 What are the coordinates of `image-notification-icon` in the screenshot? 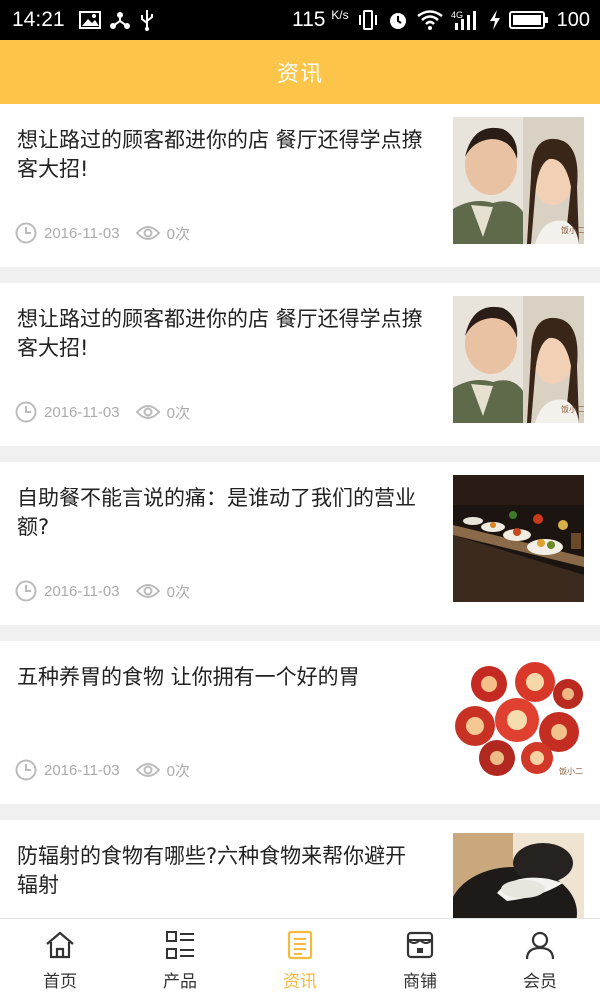 It's located at (89, 20).